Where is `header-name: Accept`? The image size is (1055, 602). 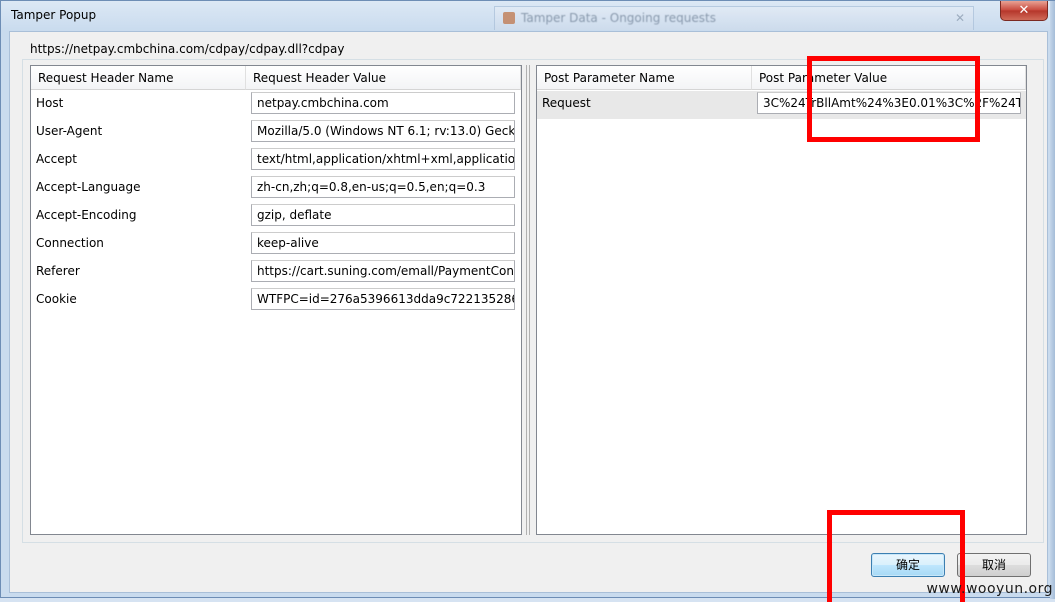
header-name: Accept is located at coordinates (56, 159).